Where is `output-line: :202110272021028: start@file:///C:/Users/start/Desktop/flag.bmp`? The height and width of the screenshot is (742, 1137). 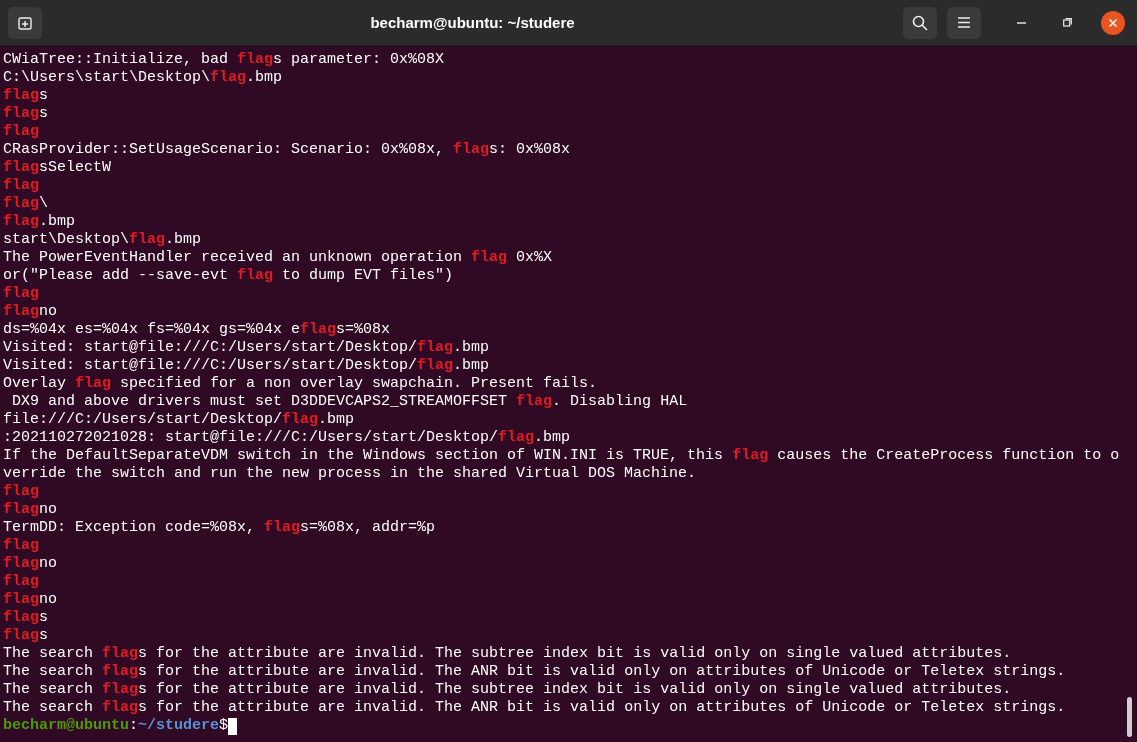
output-line: :202110272021028: start@file:///C:/Users/start/Desktop/flag.bmp is located at coordinates (287, 438).